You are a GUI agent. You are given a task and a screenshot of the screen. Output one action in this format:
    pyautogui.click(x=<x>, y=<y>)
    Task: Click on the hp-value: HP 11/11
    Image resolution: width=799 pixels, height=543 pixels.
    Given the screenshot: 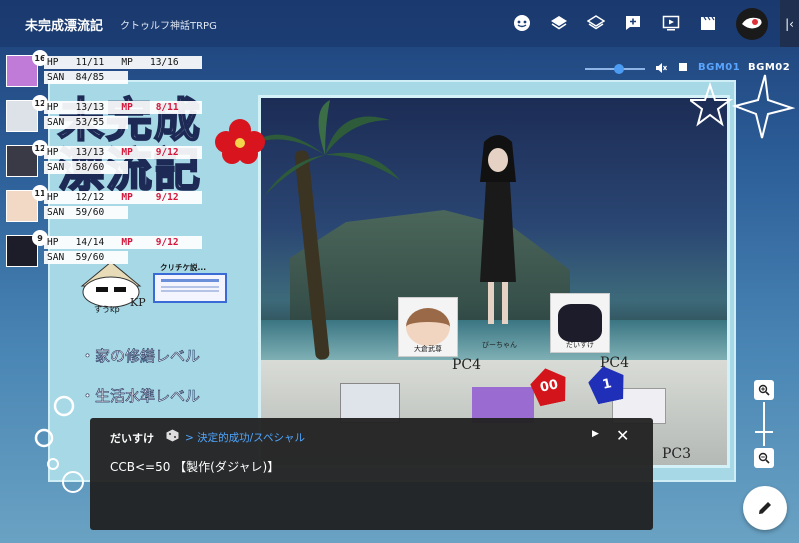 What is the action you would take?
    pyautogui.click(x=76, y=62)
    